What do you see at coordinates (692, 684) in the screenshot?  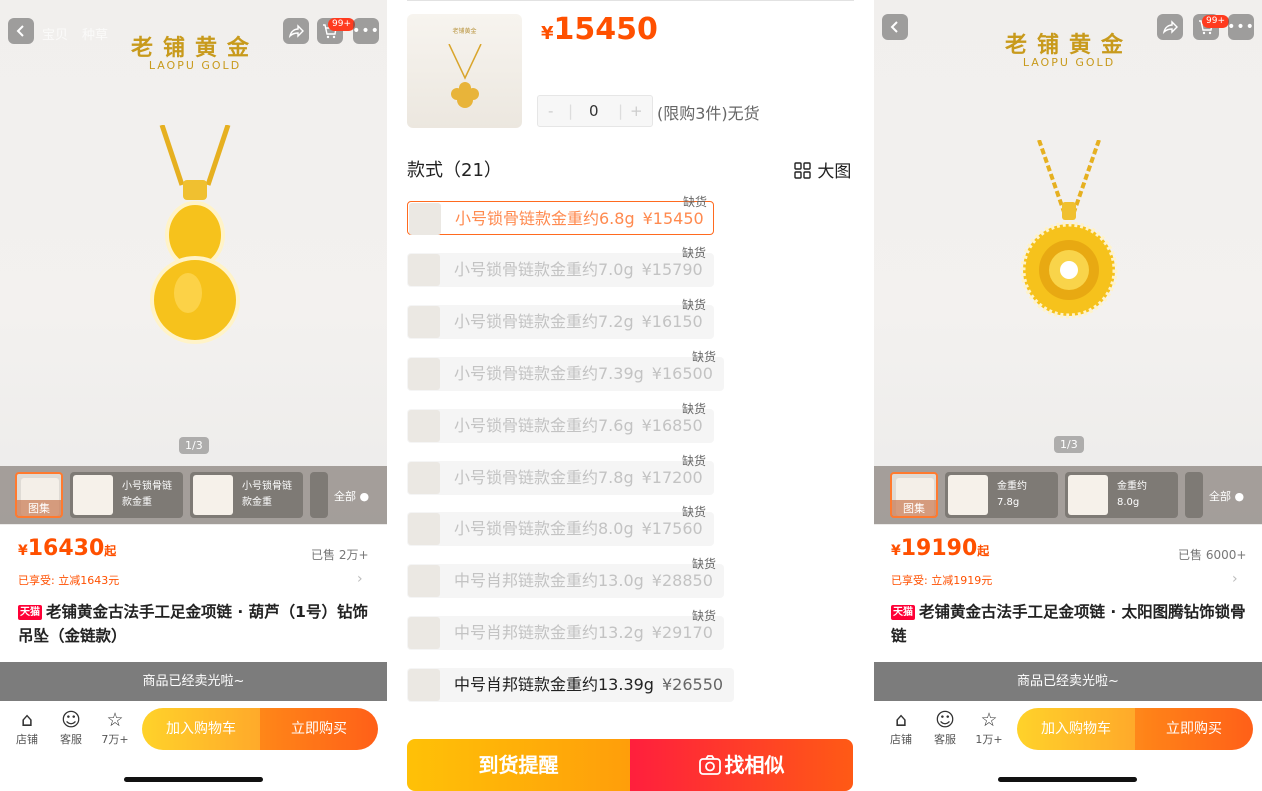 I see `variant-price: ¥26550` at bounding box center [692, 684].